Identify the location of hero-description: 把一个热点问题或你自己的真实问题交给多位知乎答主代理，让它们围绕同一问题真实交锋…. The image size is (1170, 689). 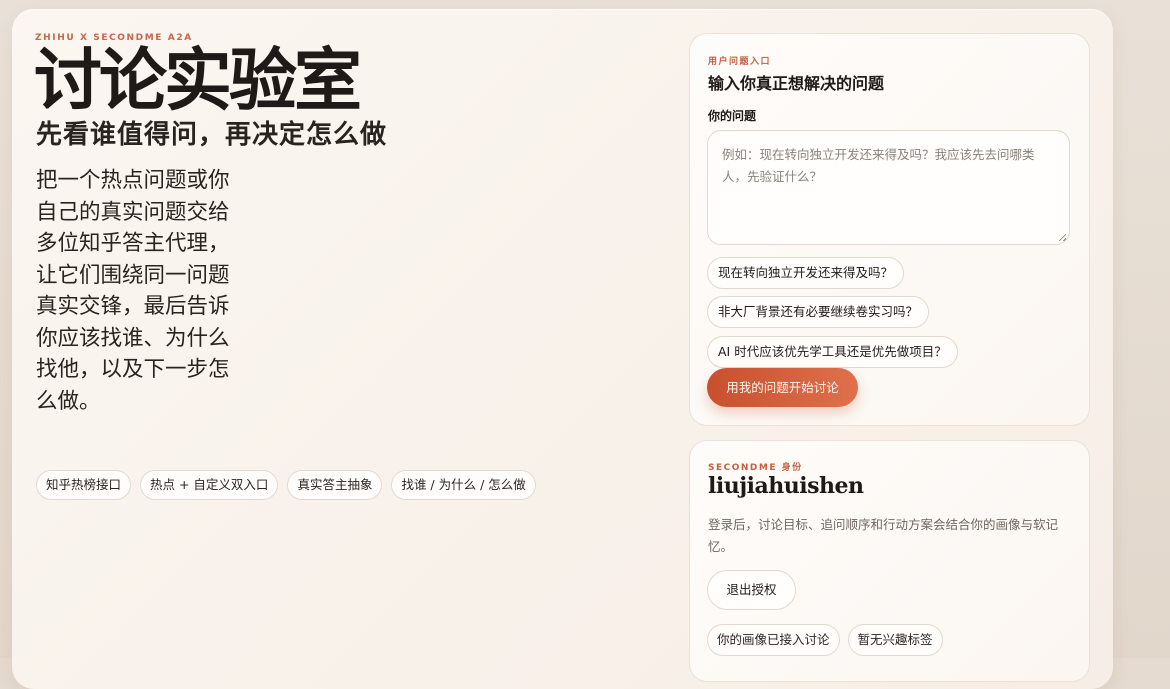
(133, 291).